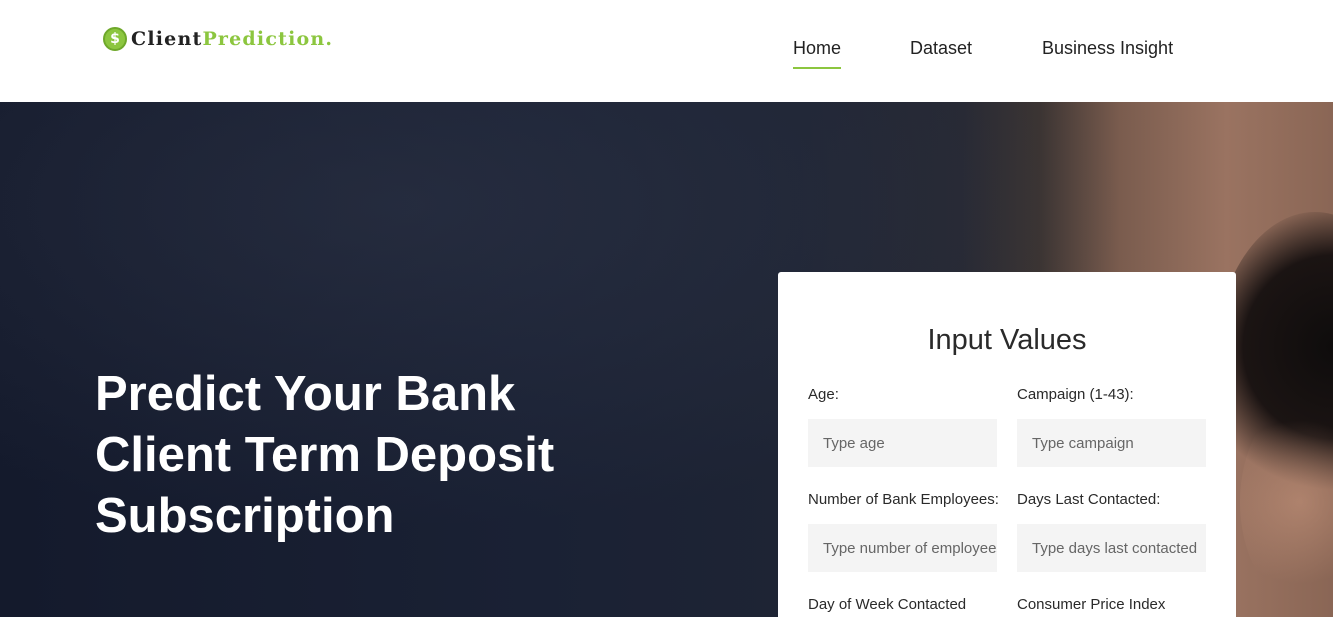 The width and height of the screenshot is (1333, 617). Describe the element at coordinates (1111, 443) in the screenshot. I see `campaign-input` at that location.